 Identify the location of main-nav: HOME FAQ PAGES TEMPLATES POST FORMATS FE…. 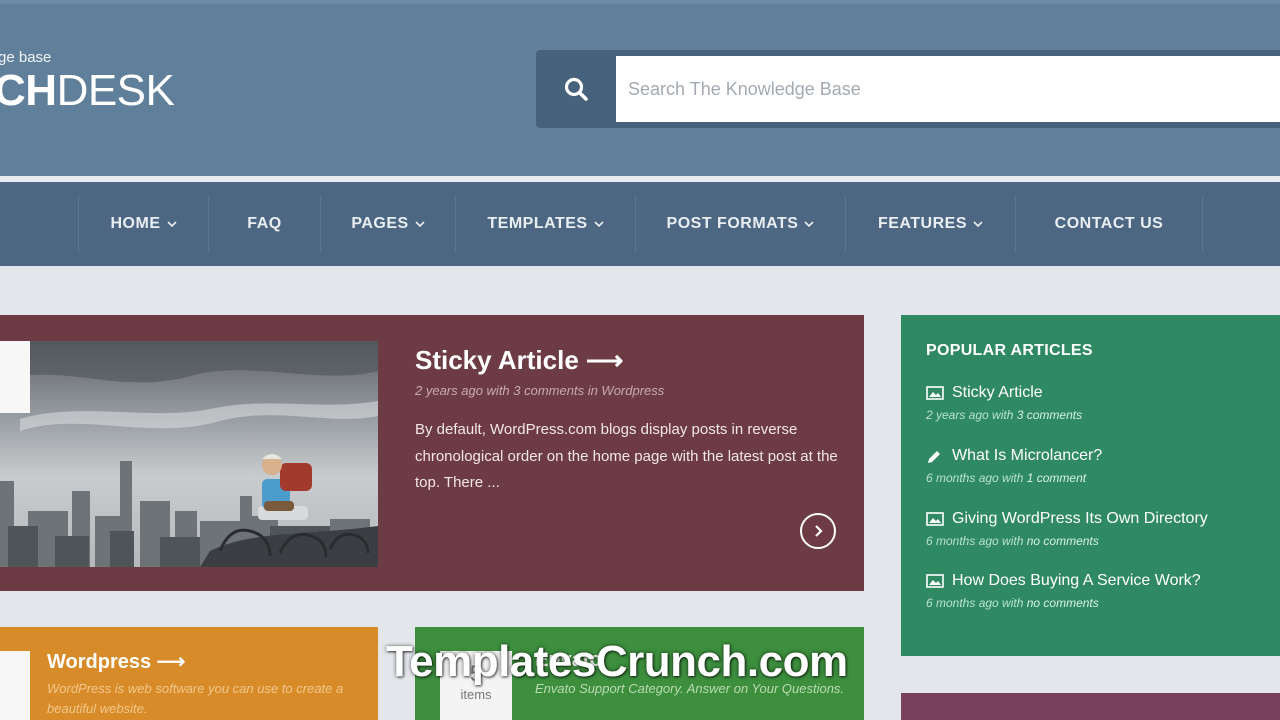
(640, 224).